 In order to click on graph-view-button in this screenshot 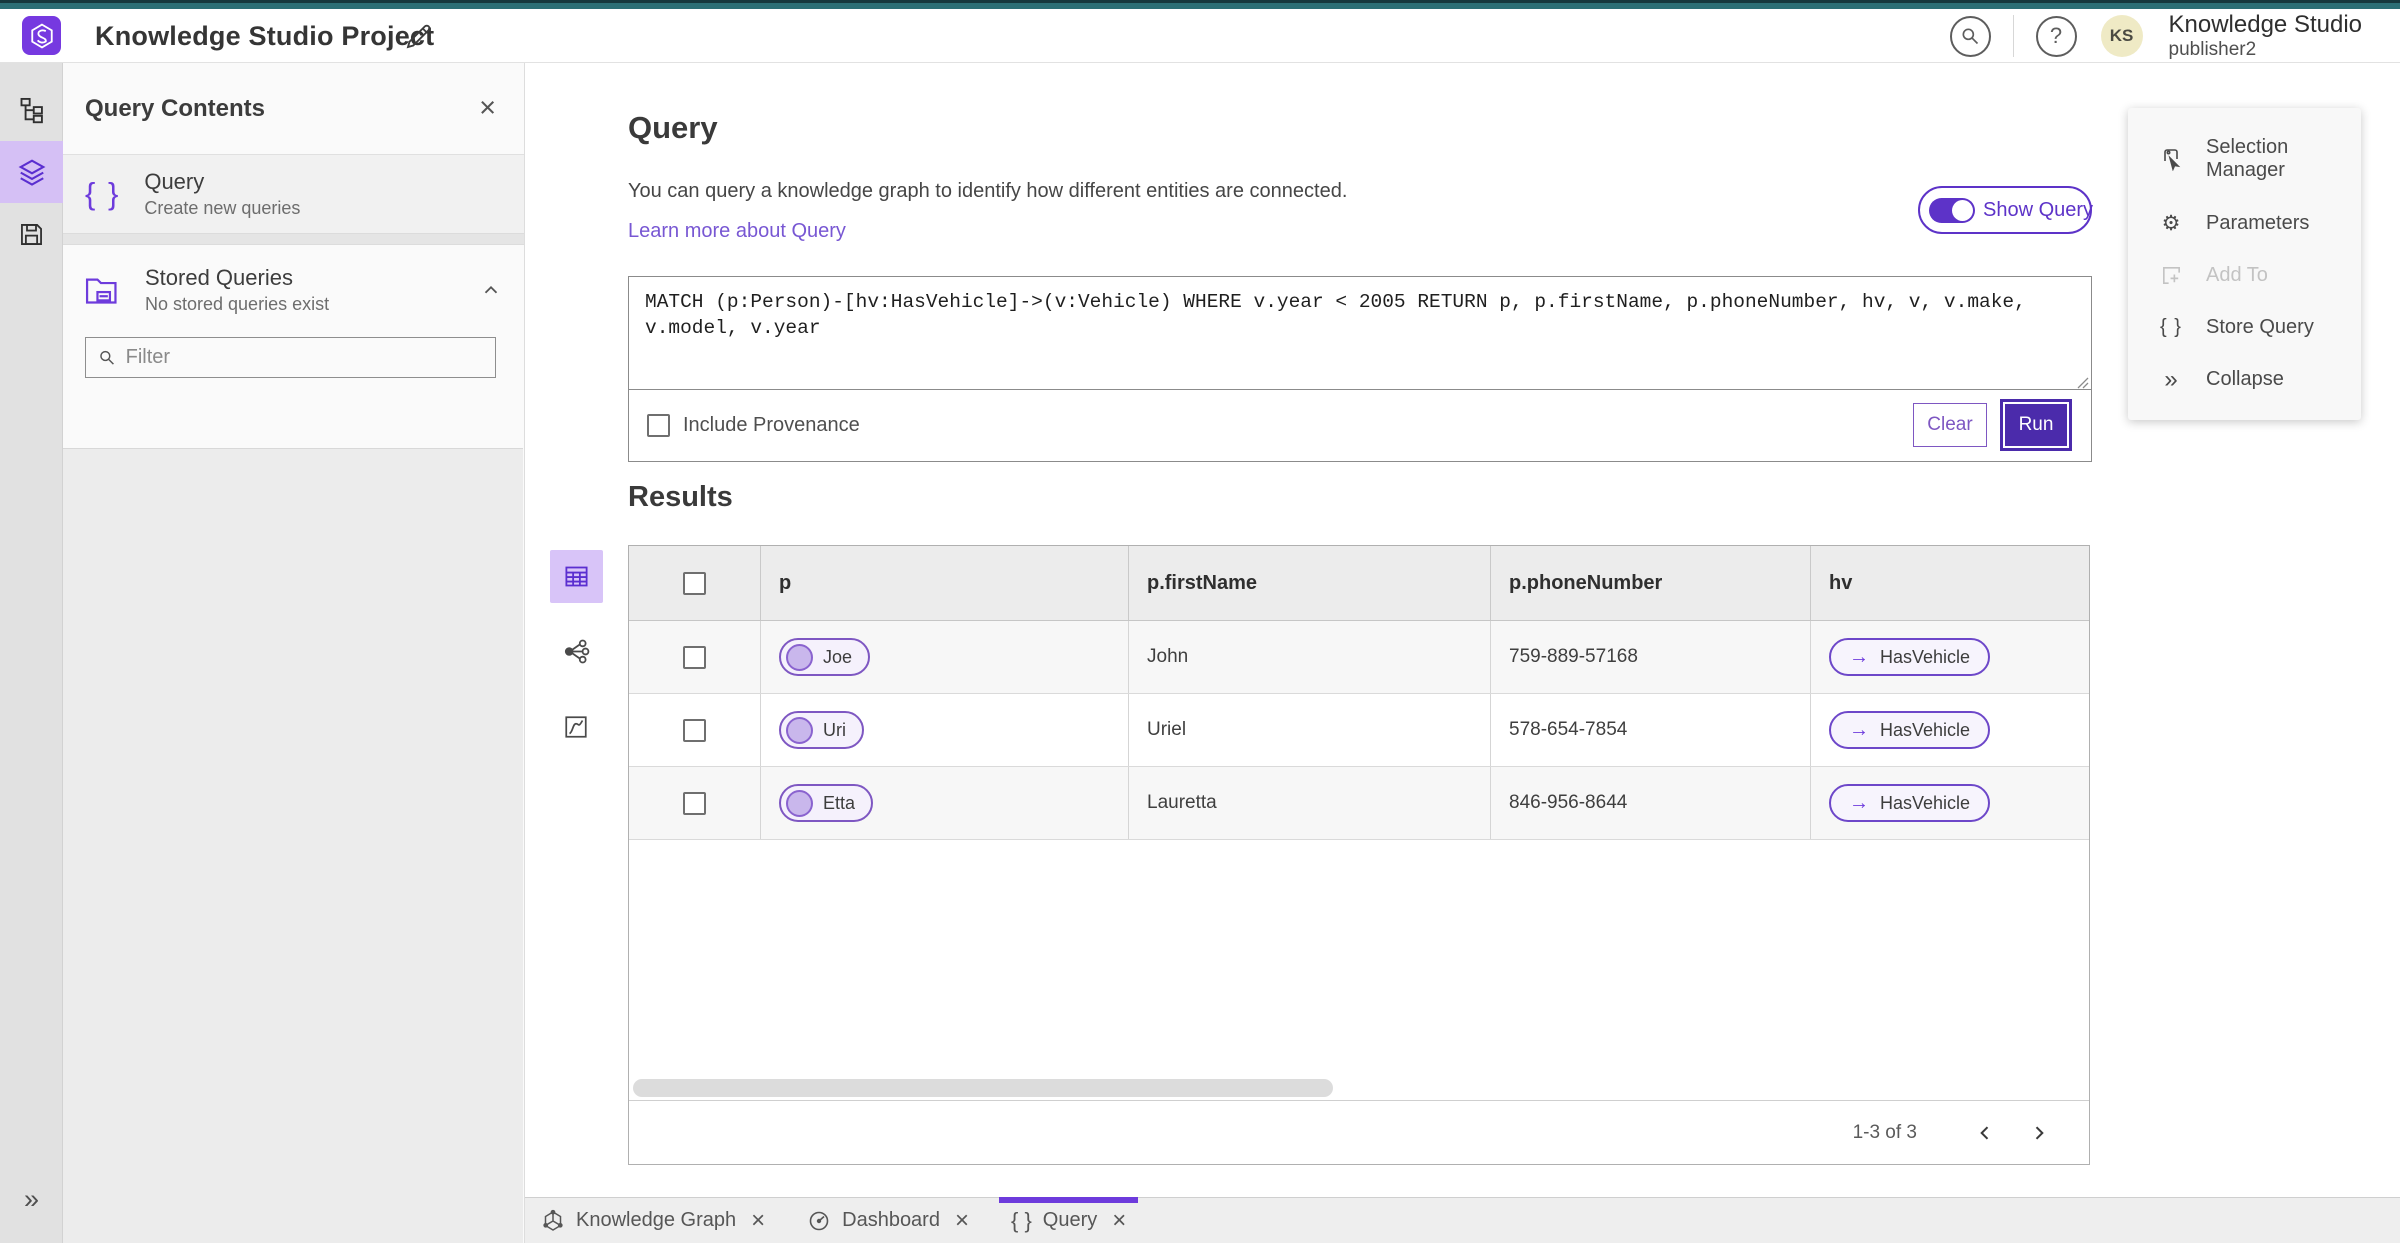, I will do `click(576, 651)`.